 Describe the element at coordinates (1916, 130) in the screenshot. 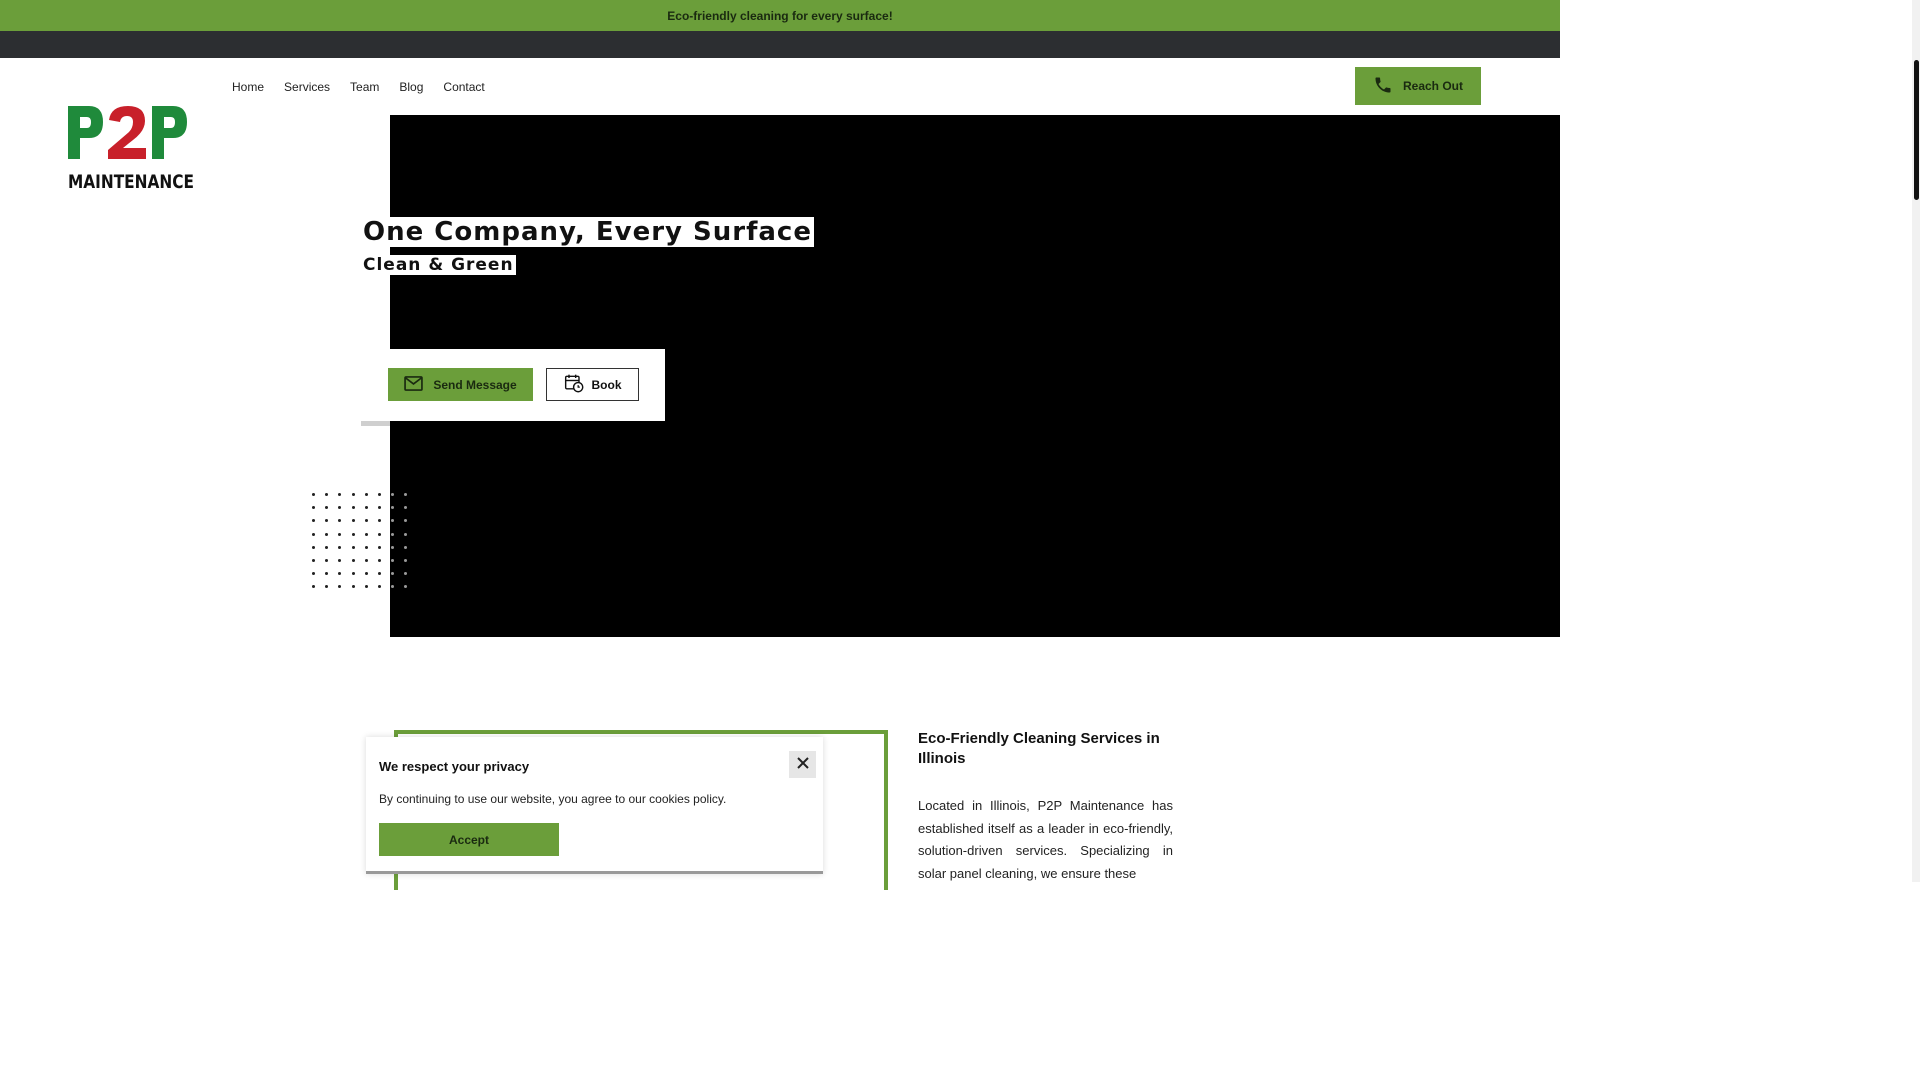

I see `scrollbar-thumb` at that location.